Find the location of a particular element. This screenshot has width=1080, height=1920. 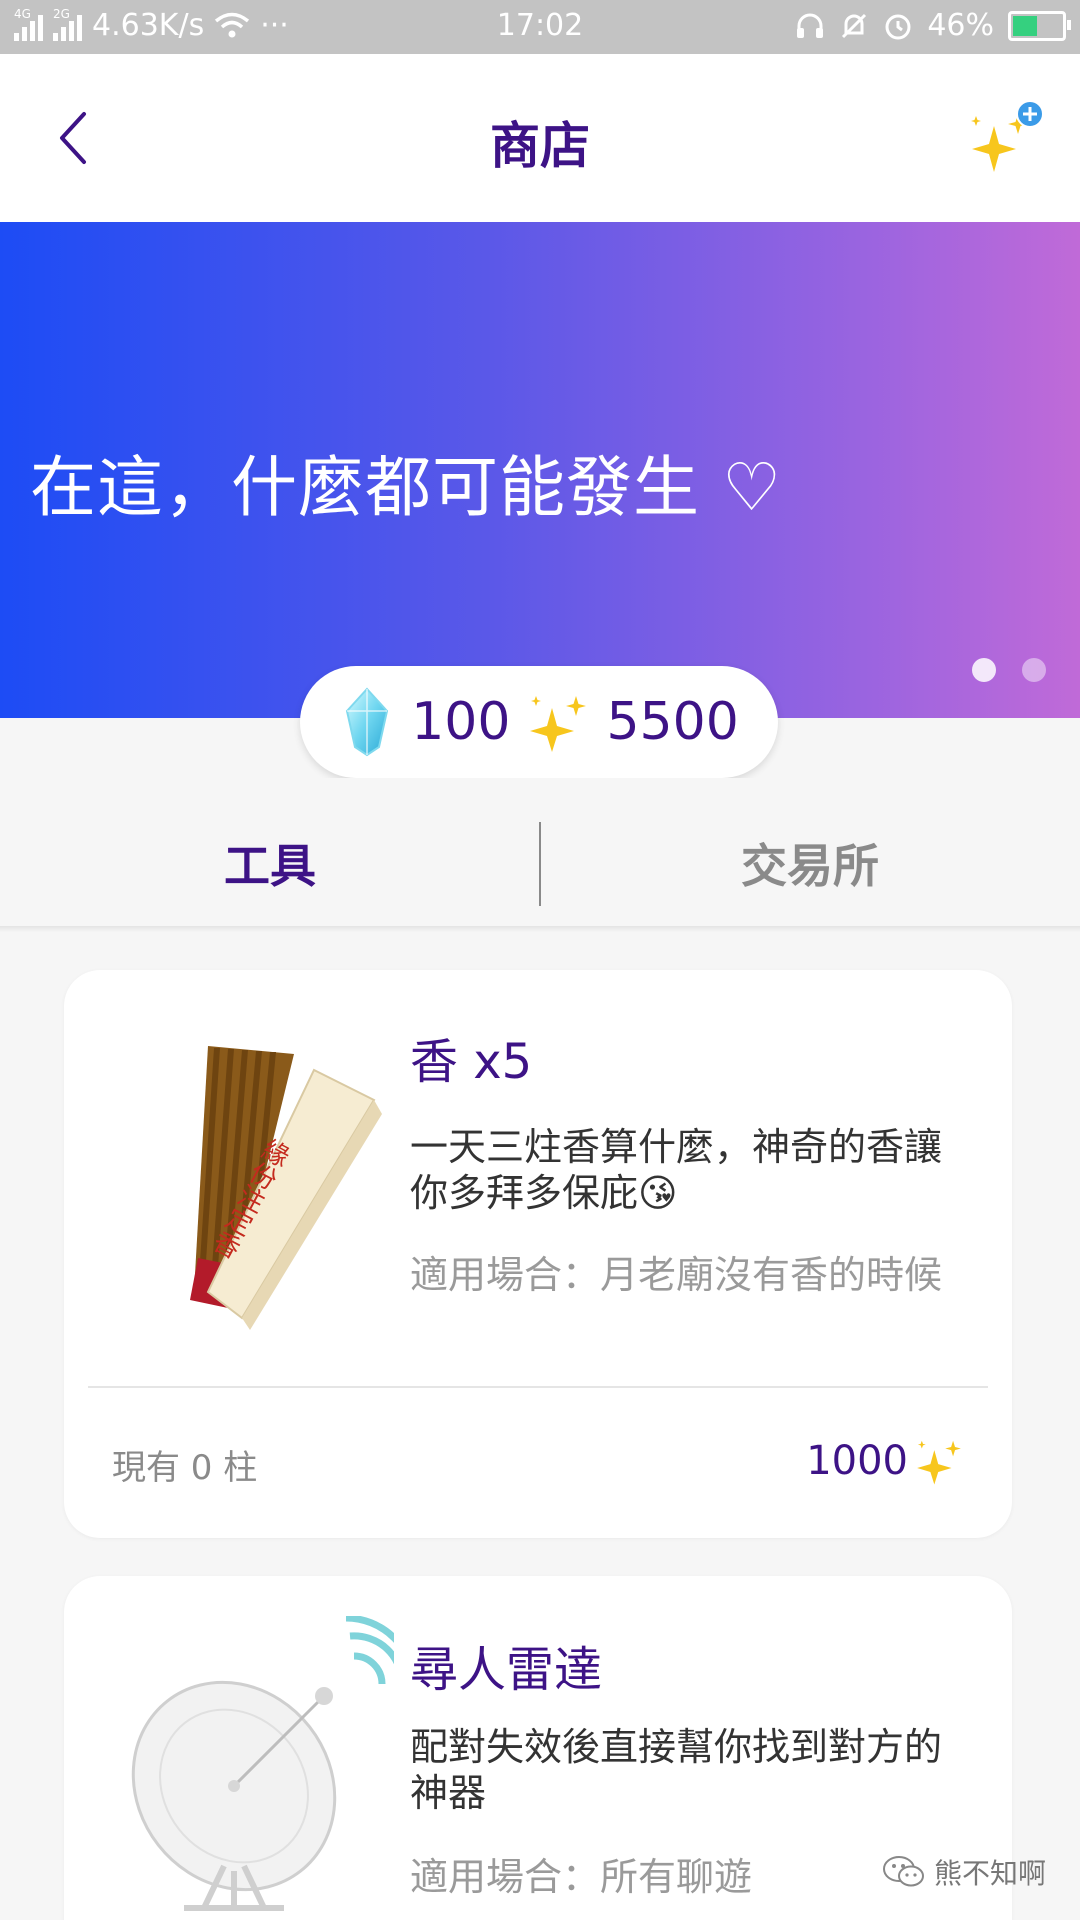

product-description: 一天三炷香算什麼，神奇的香讓你多拜多保庇😘 is located at coordinates (676, 1170).